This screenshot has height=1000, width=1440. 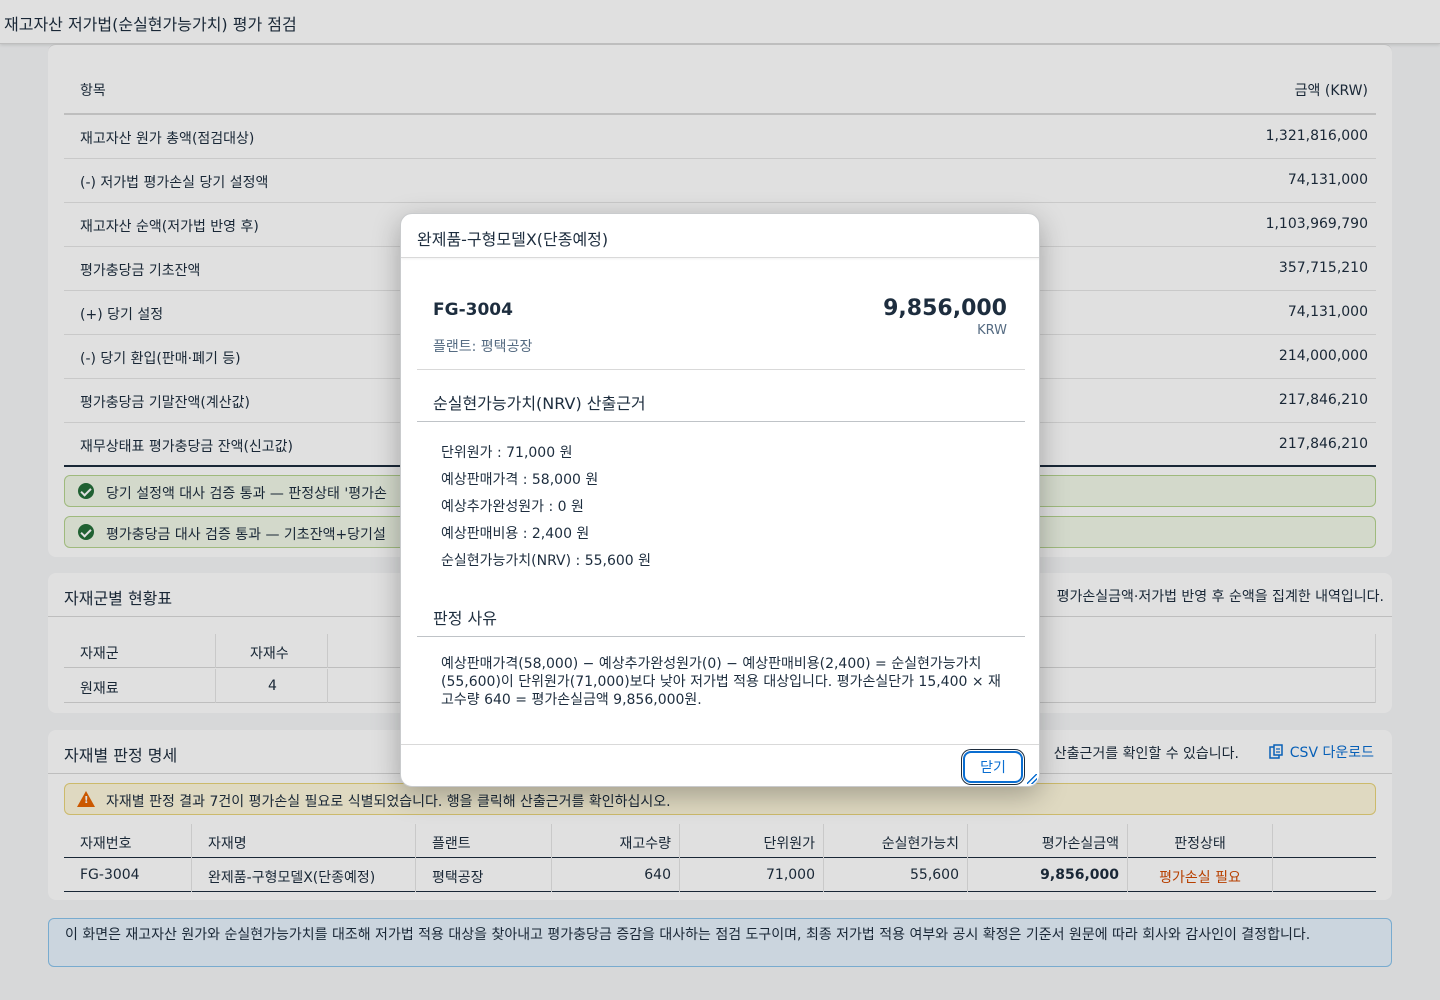 What do you see at coordinates (512, 507) in the screenshot?
I see `nrv-line: 예상추가완성원가 : 0 원` at bounding box center [512, 507].